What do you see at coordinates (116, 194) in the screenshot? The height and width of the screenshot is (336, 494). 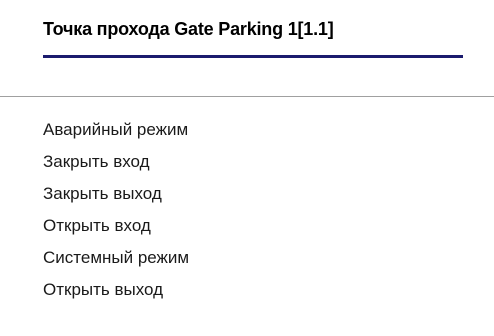 I see `menu-item-close-exit: Закрыть выход` at bounding box center [116, 194].